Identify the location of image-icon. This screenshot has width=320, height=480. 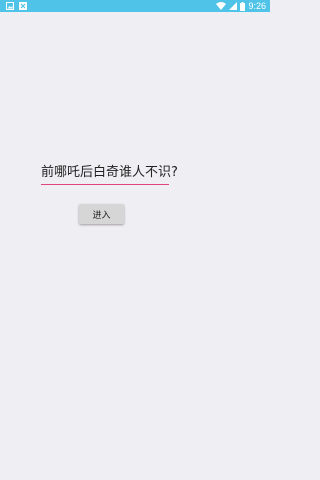
(10, 6).